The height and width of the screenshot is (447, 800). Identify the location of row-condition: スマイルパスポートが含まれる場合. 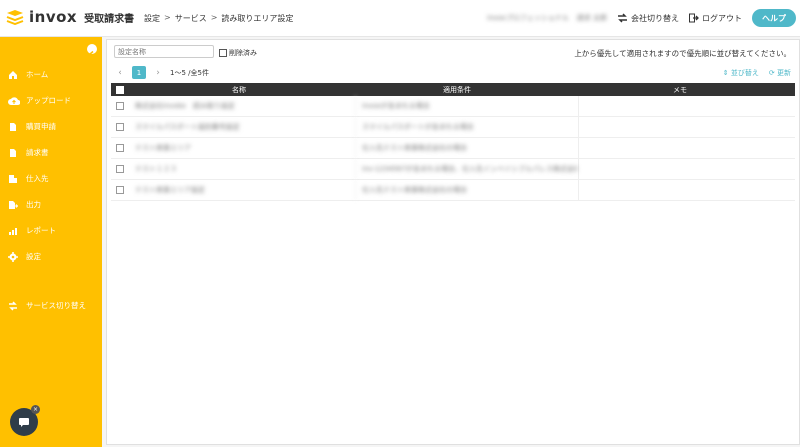
(466, 127).